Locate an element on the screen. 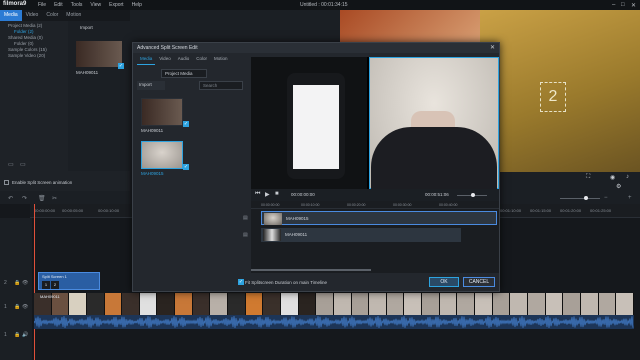  menu-tools: Tools is located at coordinates (77, 5).